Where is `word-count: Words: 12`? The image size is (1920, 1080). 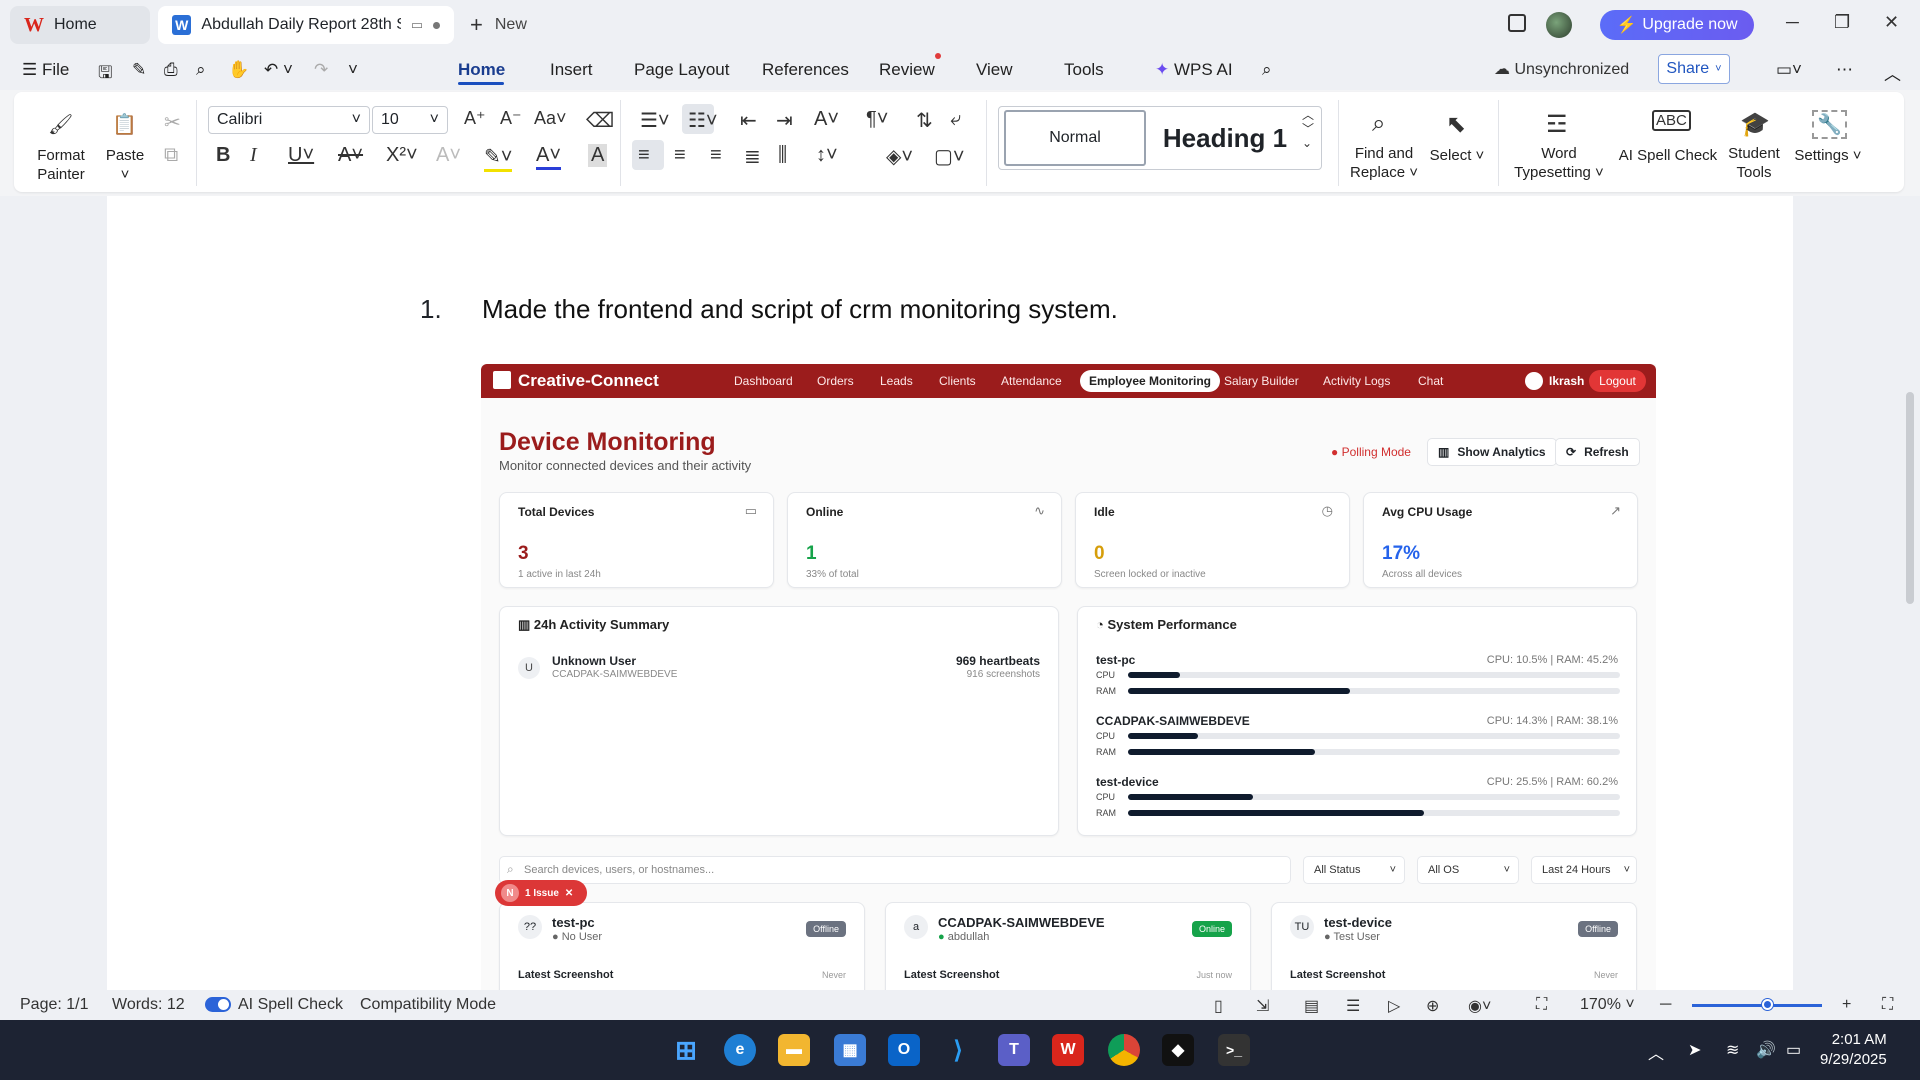 word-count: Words: 12 is located at coordinates (148, 1005).